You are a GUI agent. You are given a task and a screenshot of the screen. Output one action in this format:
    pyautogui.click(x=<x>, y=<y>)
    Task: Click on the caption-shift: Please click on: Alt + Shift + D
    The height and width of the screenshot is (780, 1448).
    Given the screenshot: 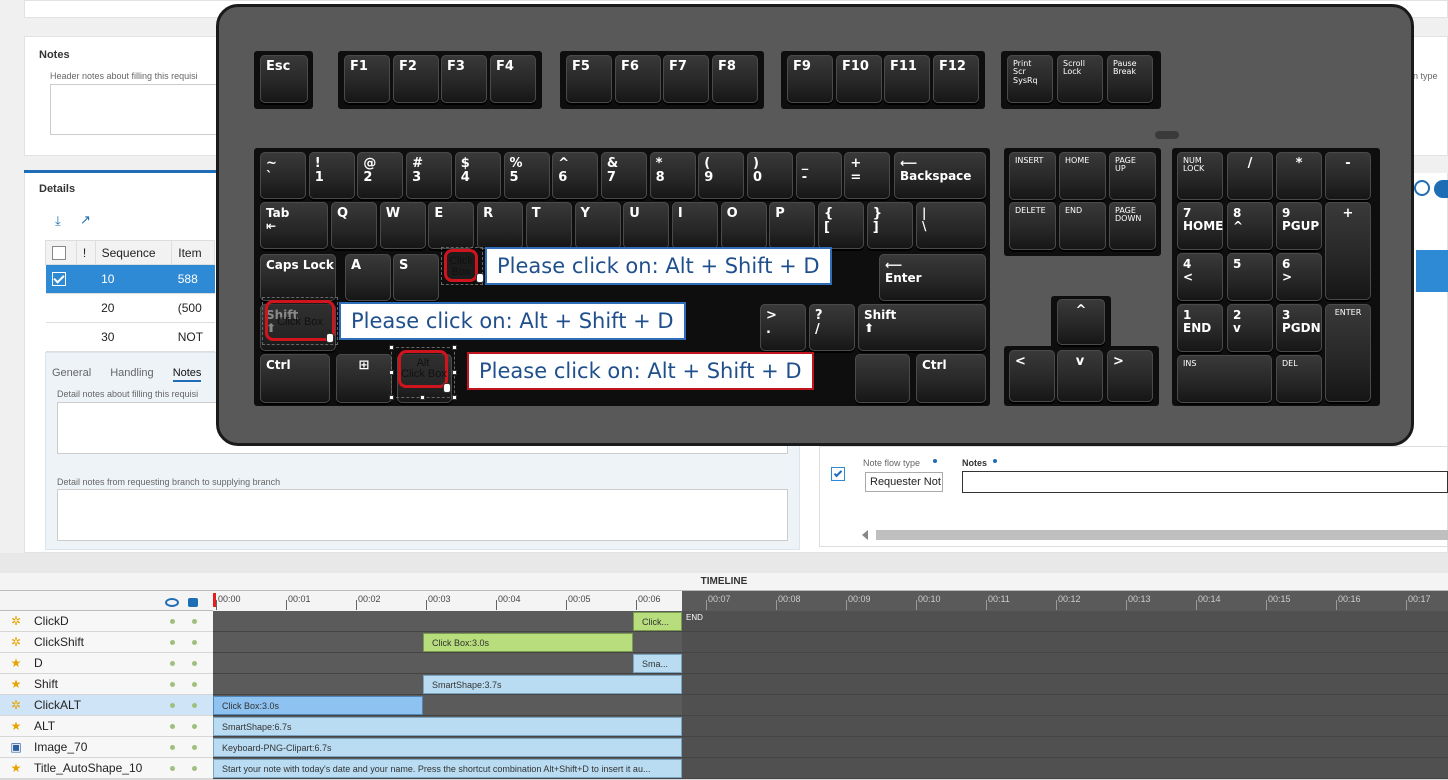 What is the action you would take?
    pyautogui.click(x=512, y=321)
    